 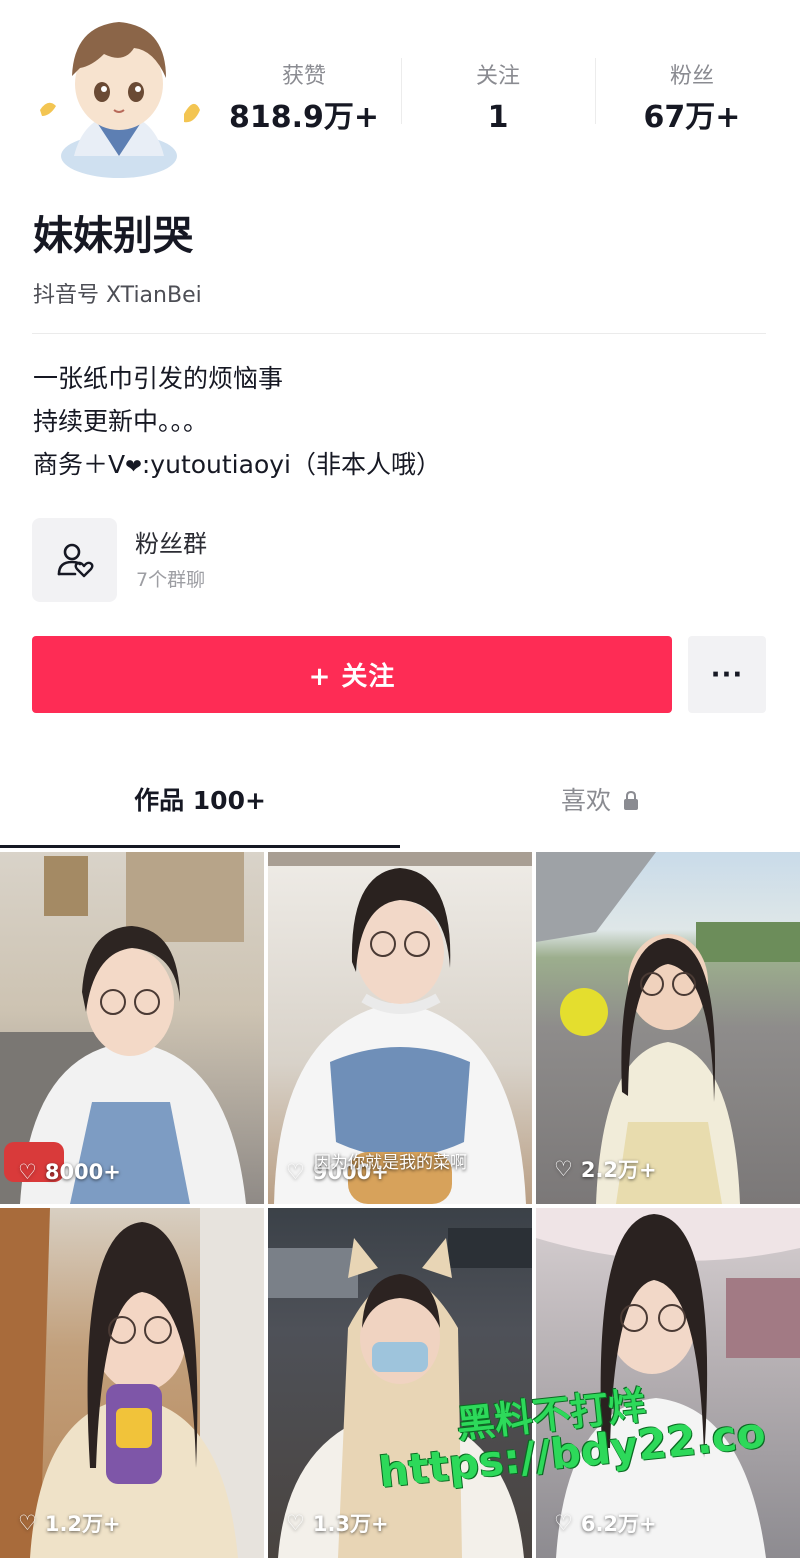 I want to click on stat-label: 获赞, so click(x=303, y=76).